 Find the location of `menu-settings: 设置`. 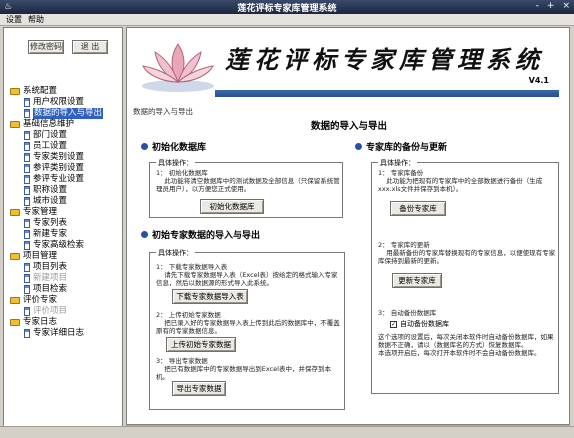

menu-settings: 设置 is located at coordinates (14, 19).